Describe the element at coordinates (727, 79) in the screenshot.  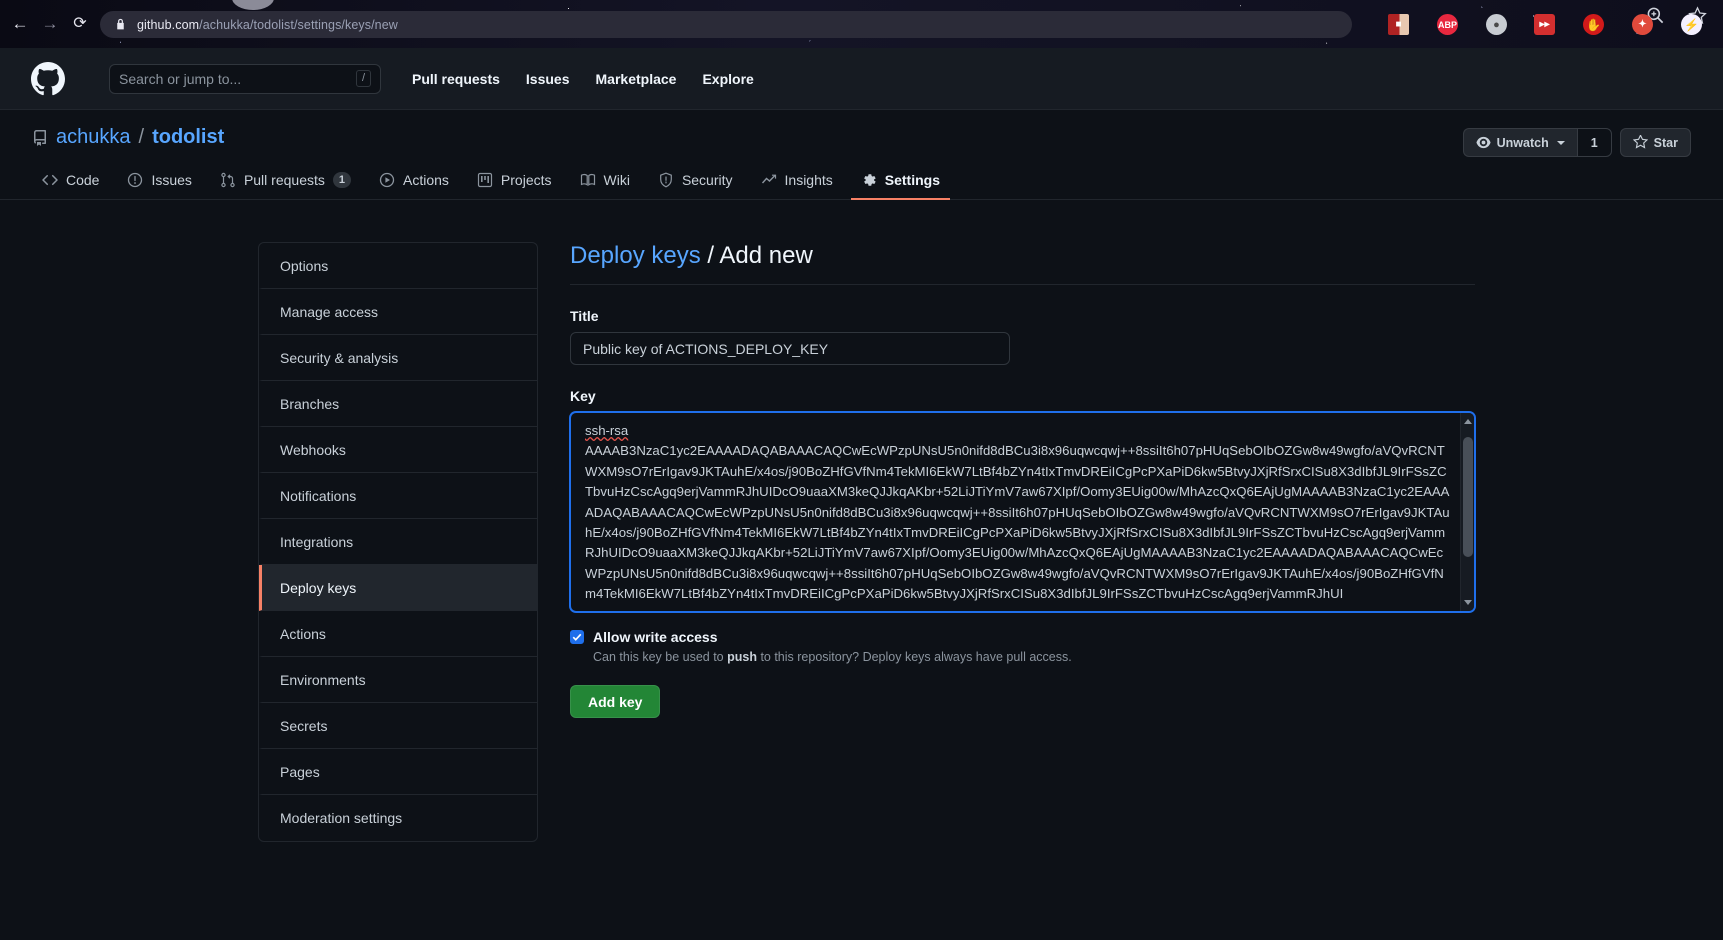
I see `nav-explore: Explore` at that location.